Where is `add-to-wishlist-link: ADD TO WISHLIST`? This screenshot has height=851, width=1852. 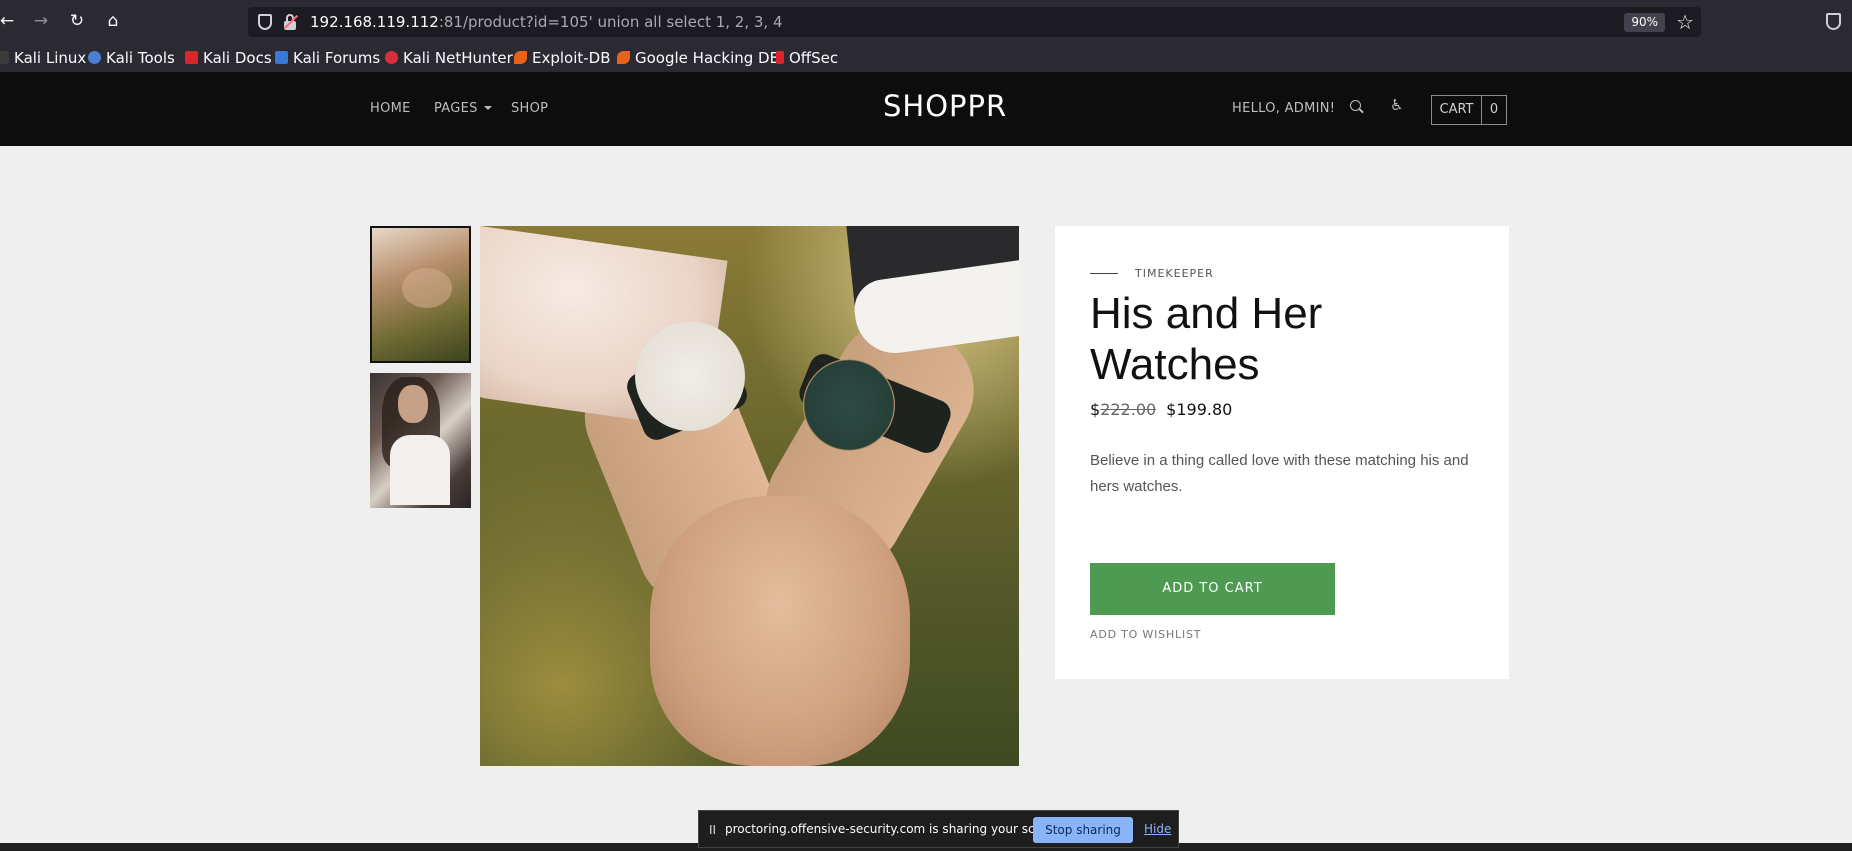
add-to-wishlist-link: ADD TO WISHLIST is located at coordinates (1145, 634).